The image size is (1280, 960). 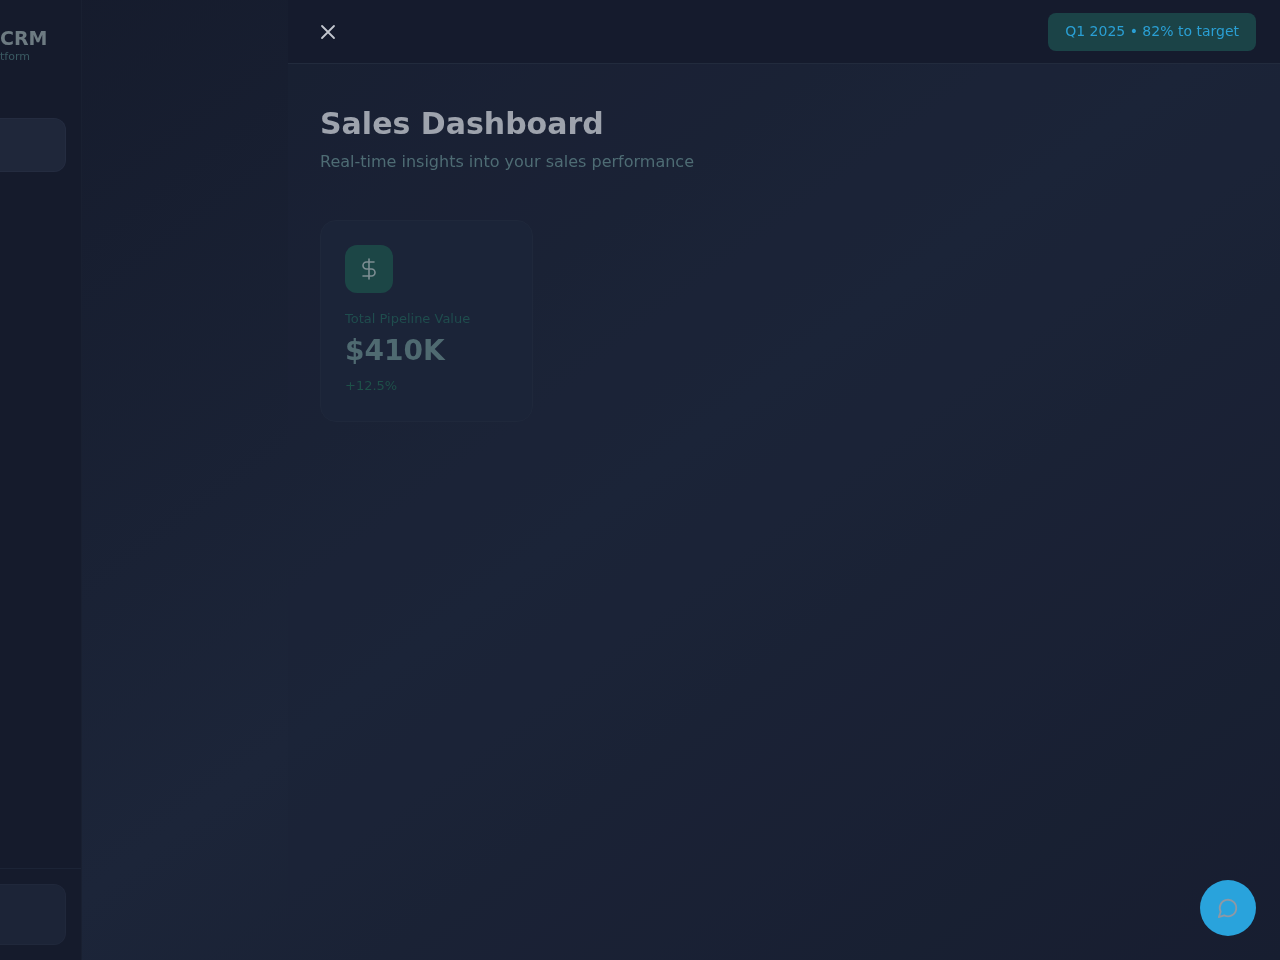 I want to click on page-subtitle: Real-time insights into your sales performance, so click(x=507, y=162).